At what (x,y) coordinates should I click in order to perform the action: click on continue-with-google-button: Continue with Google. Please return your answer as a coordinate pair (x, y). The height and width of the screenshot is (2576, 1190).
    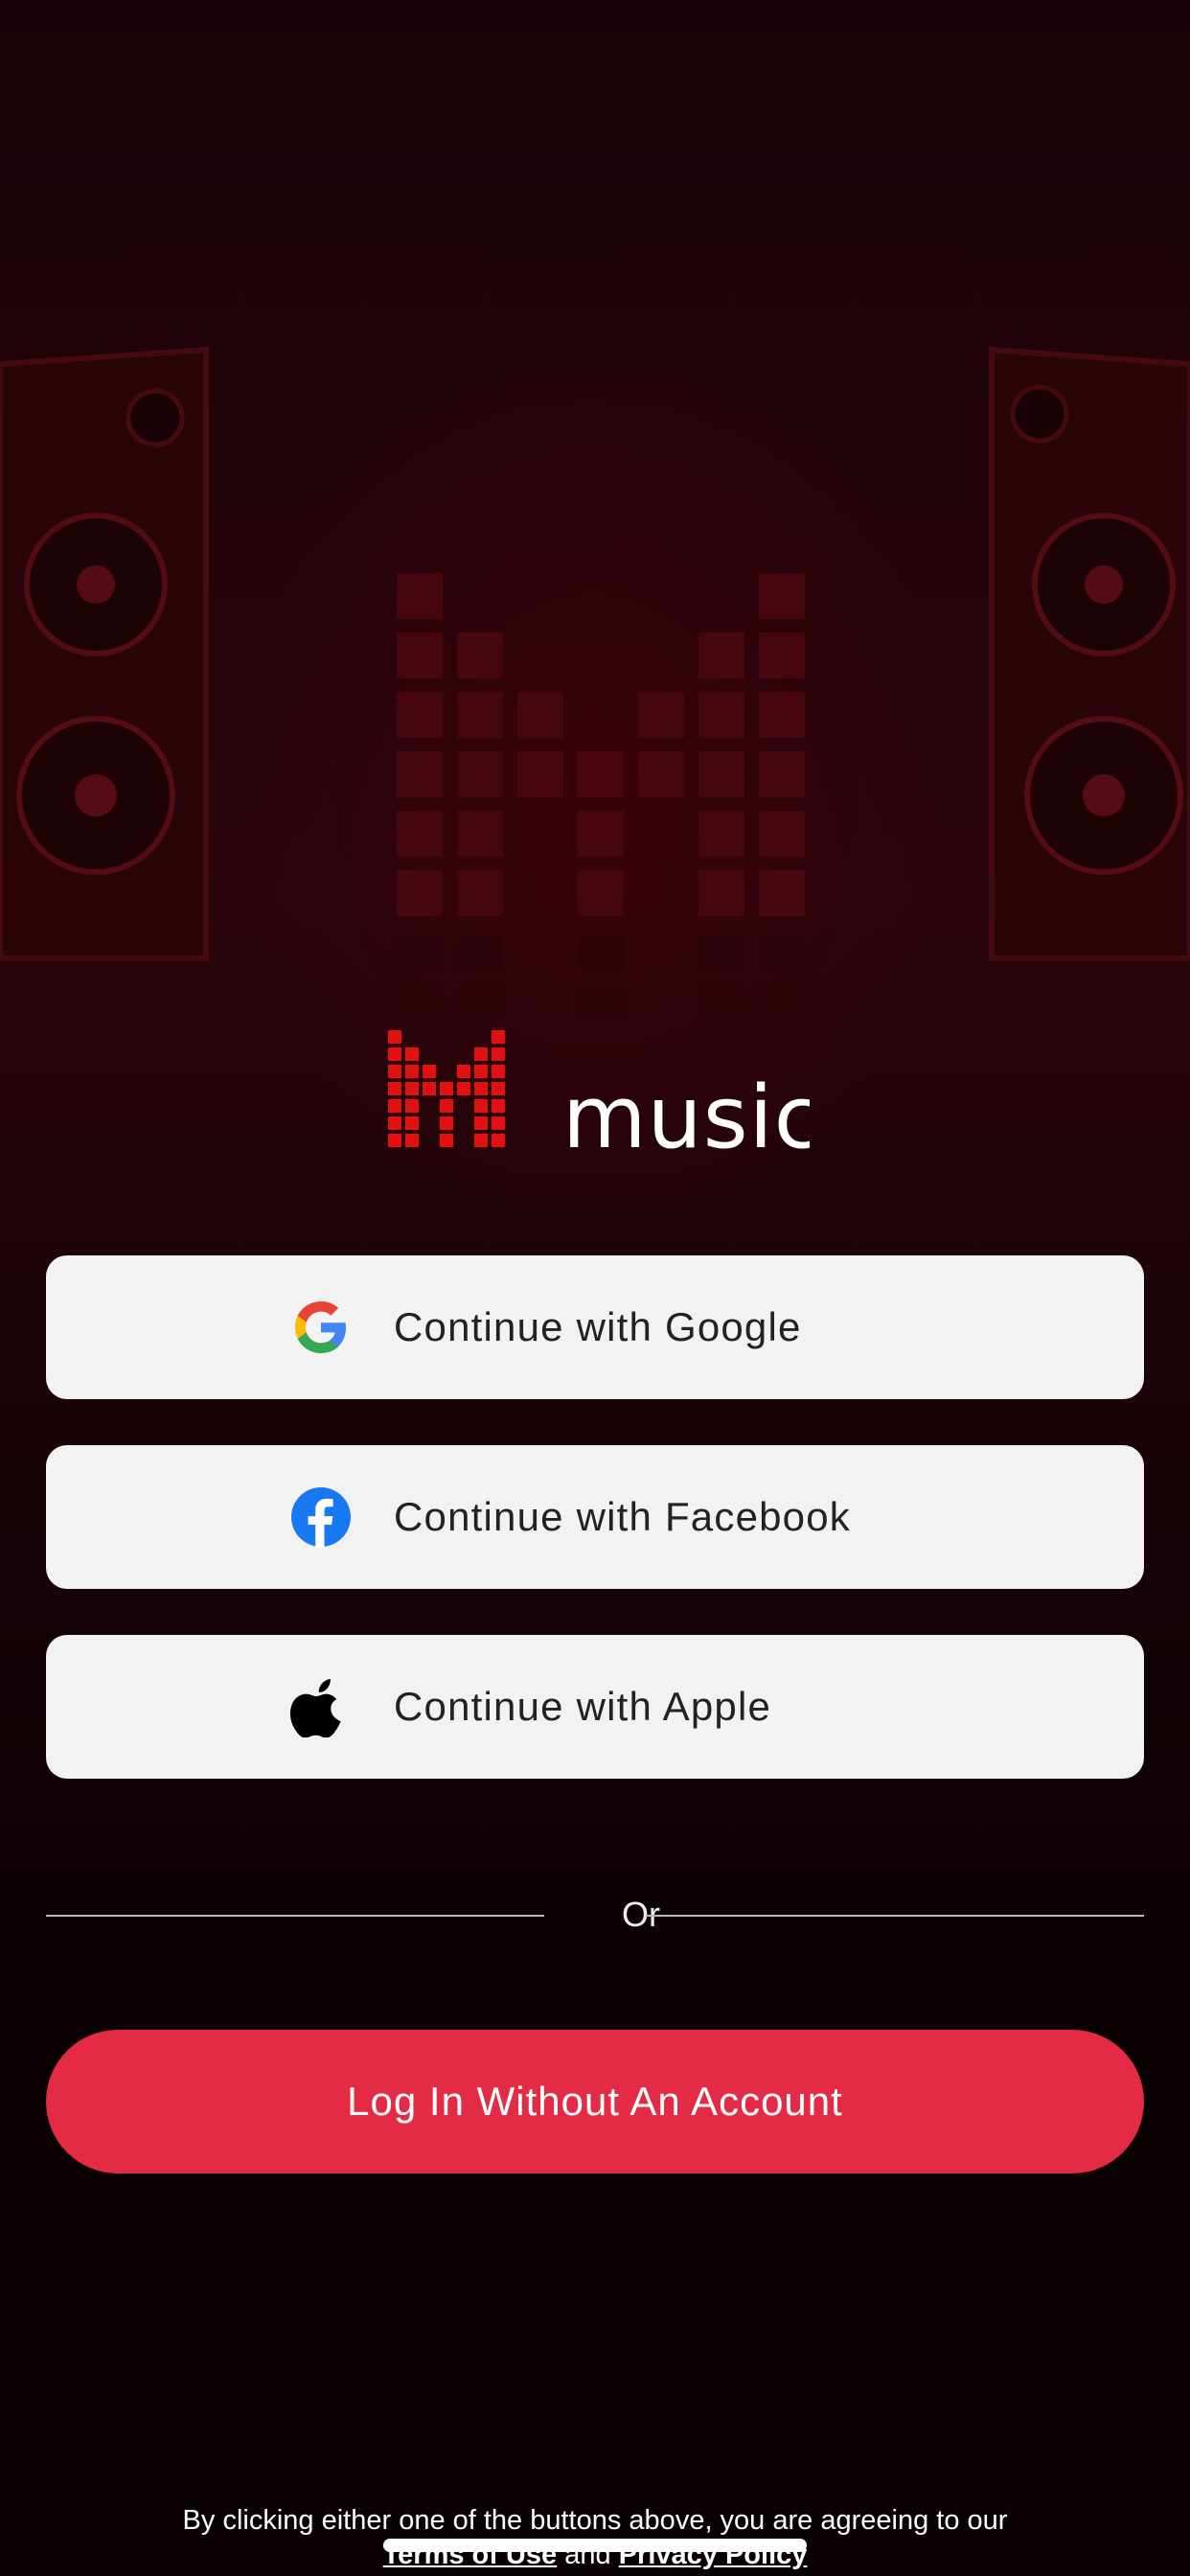
    Looking at the image, I should click on (595, 1327).